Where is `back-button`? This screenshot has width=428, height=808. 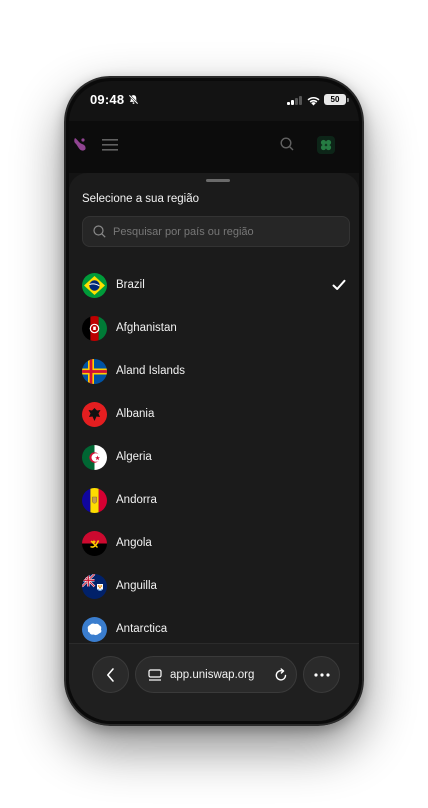 back-button is located at coordinates (110, 674).